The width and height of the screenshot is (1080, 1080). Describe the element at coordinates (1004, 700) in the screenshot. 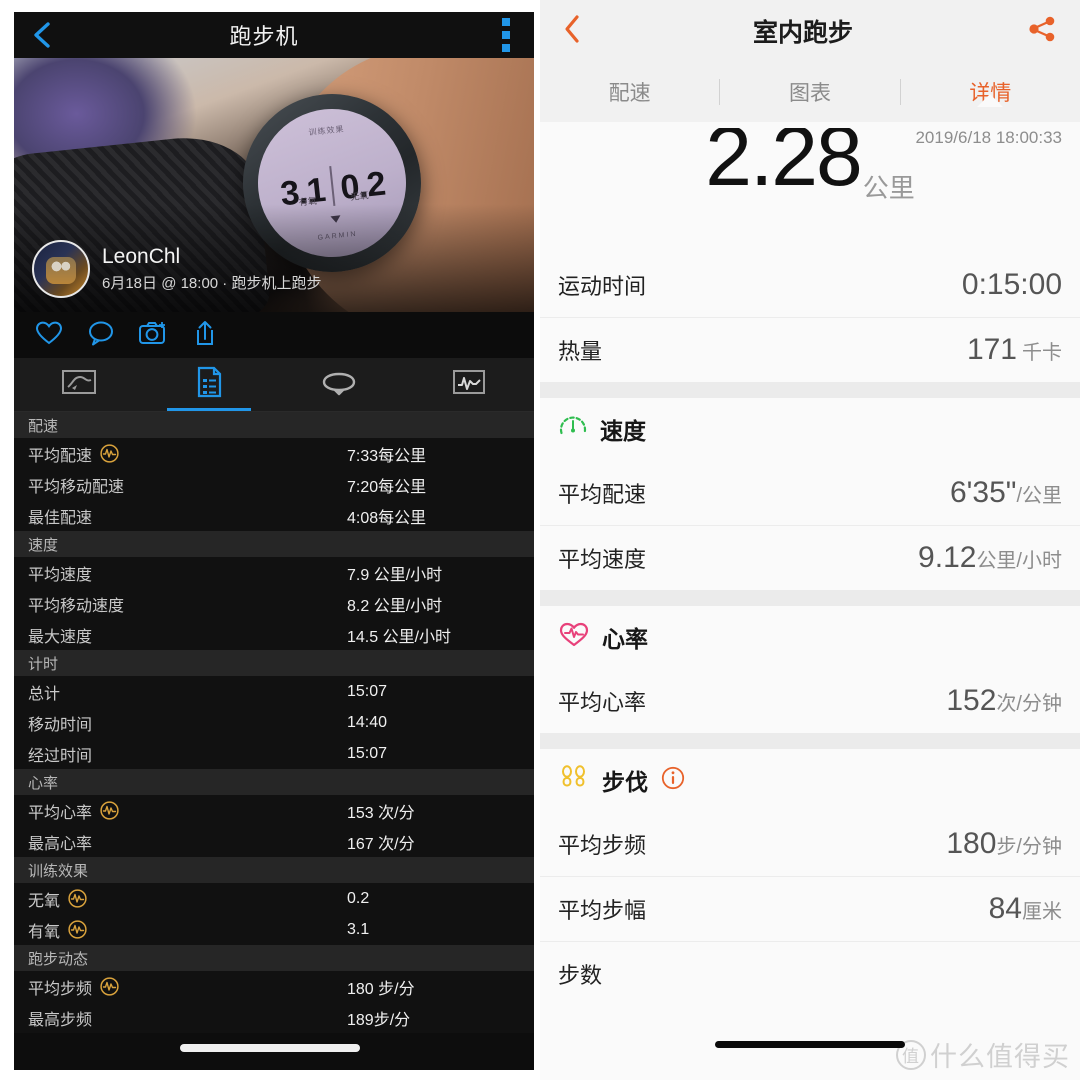

I see `stat-row-value: 152次/分钟` at that location.